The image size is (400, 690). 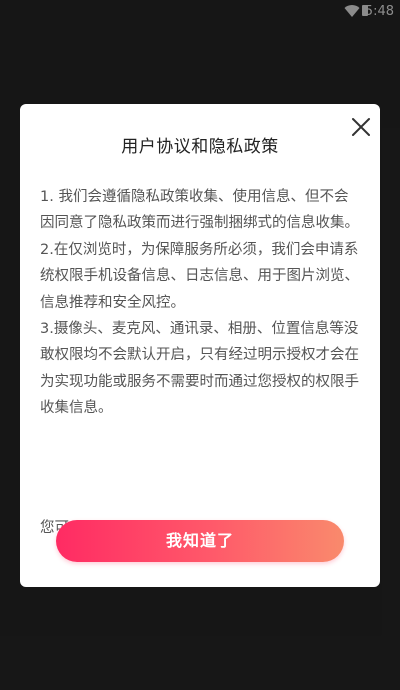 I want to click on close-icon, so click(x=361, y=127).